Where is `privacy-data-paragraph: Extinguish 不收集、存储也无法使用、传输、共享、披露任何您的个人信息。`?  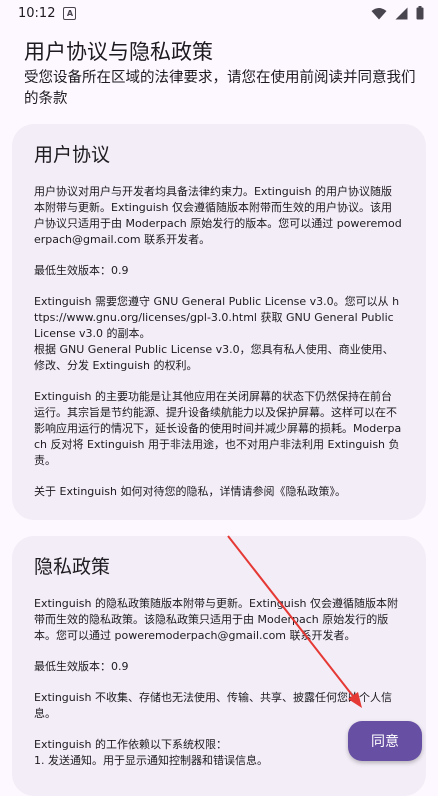
privacy-data-paragraph: Extinguish 不收集、存储也无法使用、传输、共享、披露任何您的个人信息。 is located at coordinates (213, 705).